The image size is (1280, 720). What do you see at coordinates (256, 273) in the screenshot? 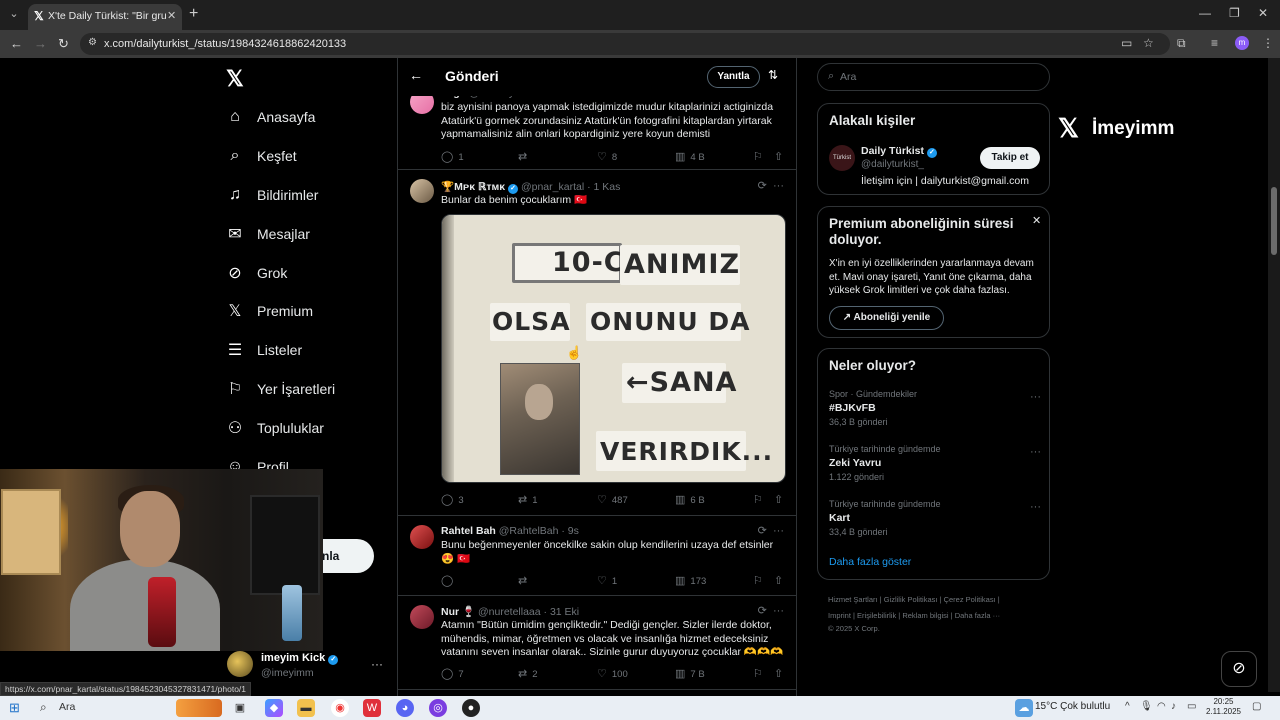
I see `nav-item-grok: ⊘ Grok` at bounding box center [256, 273].